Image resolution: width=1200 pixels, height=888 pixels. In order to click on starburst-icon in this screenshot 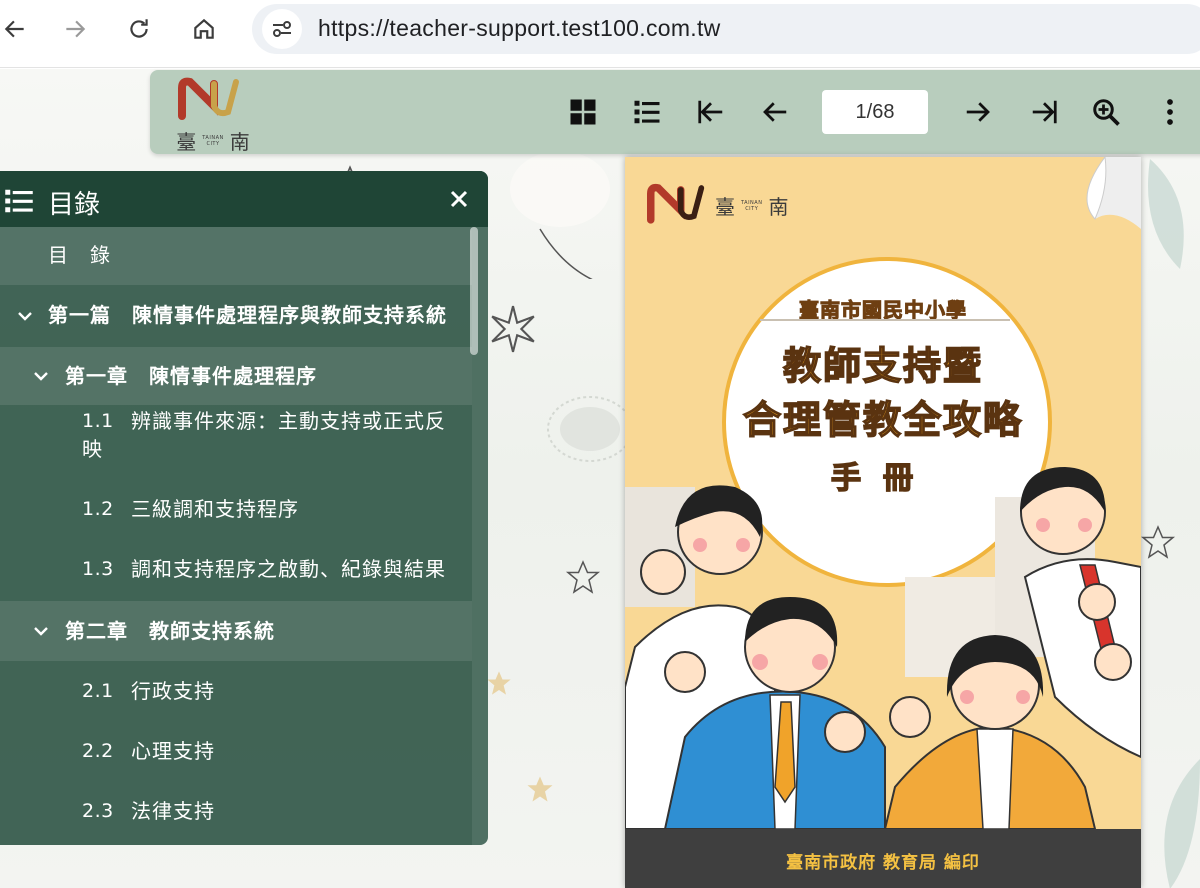, I will do `click(513, 329)`.